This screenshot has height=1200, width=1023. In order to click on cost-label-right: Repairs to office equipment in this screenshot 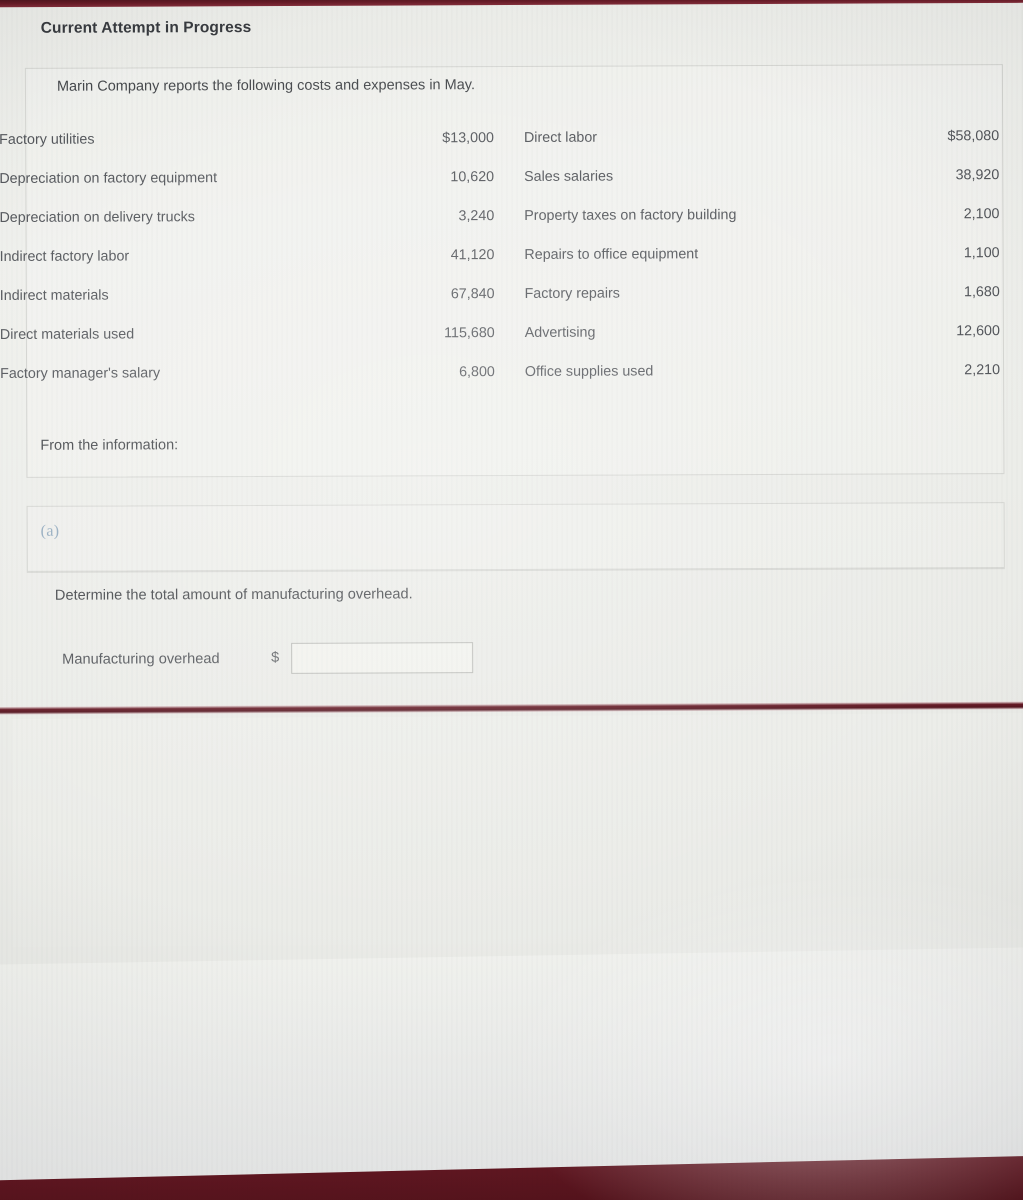, I will do `click(611, 254)`.